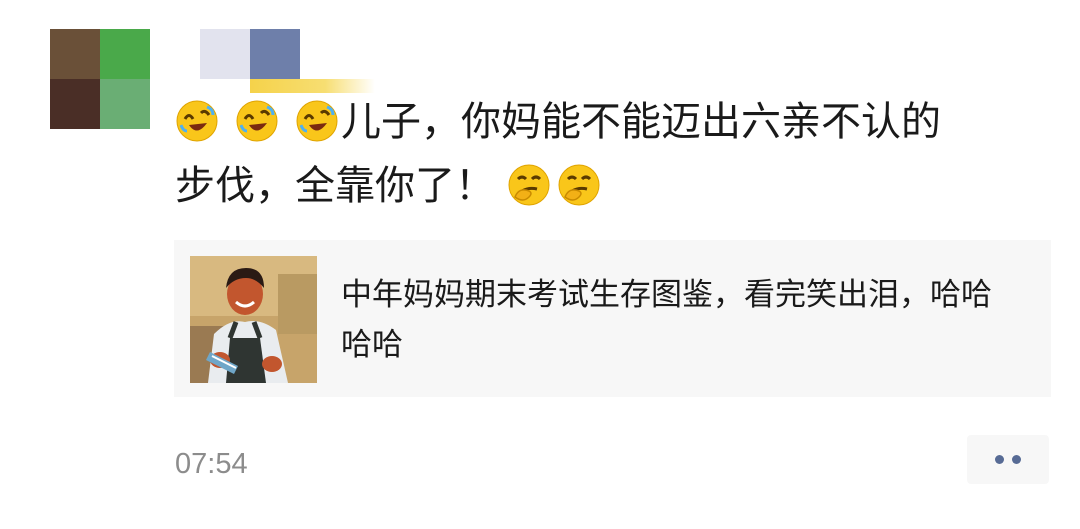  I want to click on avatar, so click(100, 79).